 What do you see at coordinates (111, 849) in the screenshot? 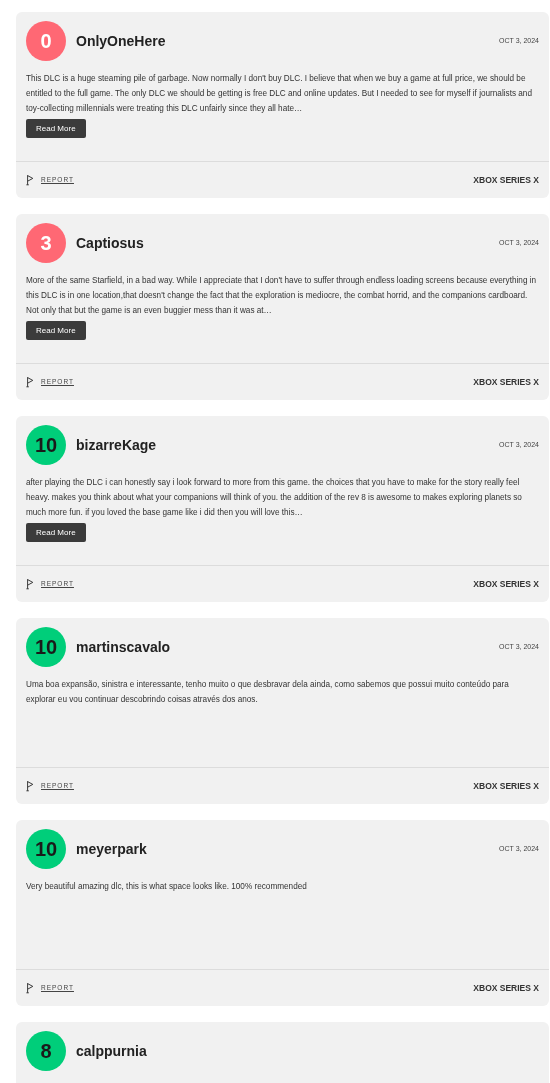
I see `username: meyerpark` at bounding box center [111, 849].